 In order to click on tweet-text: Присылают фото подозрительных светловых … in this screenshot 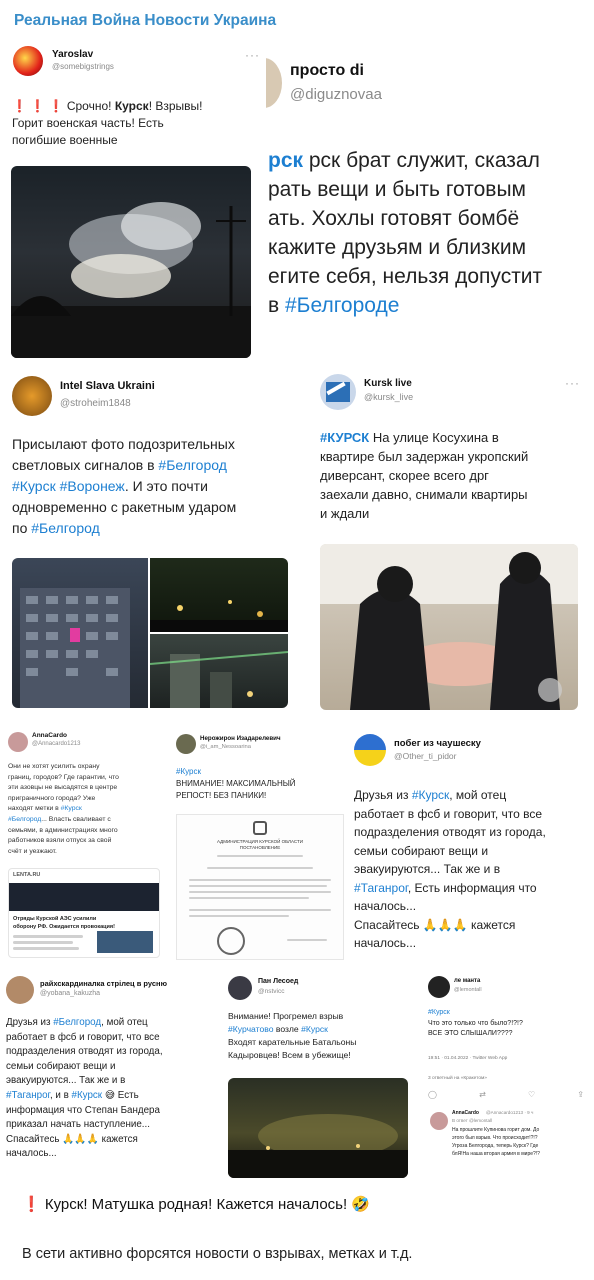, I will do `click(124, 486)`.